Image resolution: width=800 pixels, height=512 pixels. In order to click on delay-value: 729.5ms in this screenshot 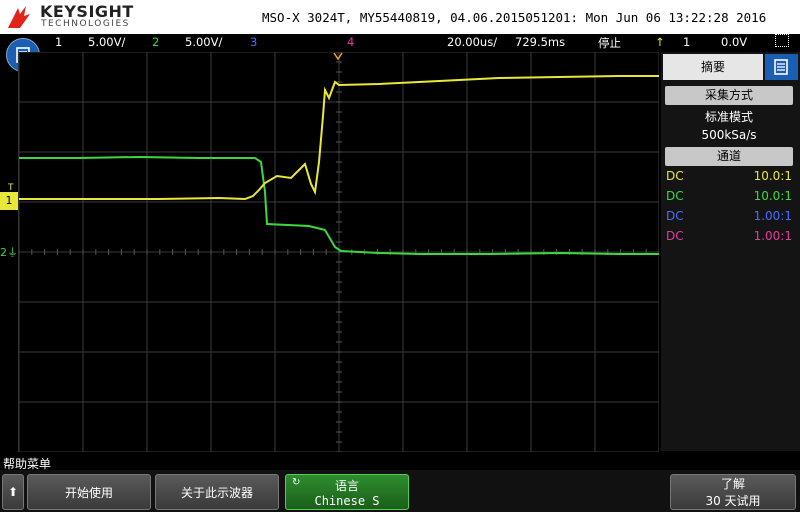, I will do `click(540, 42)`.